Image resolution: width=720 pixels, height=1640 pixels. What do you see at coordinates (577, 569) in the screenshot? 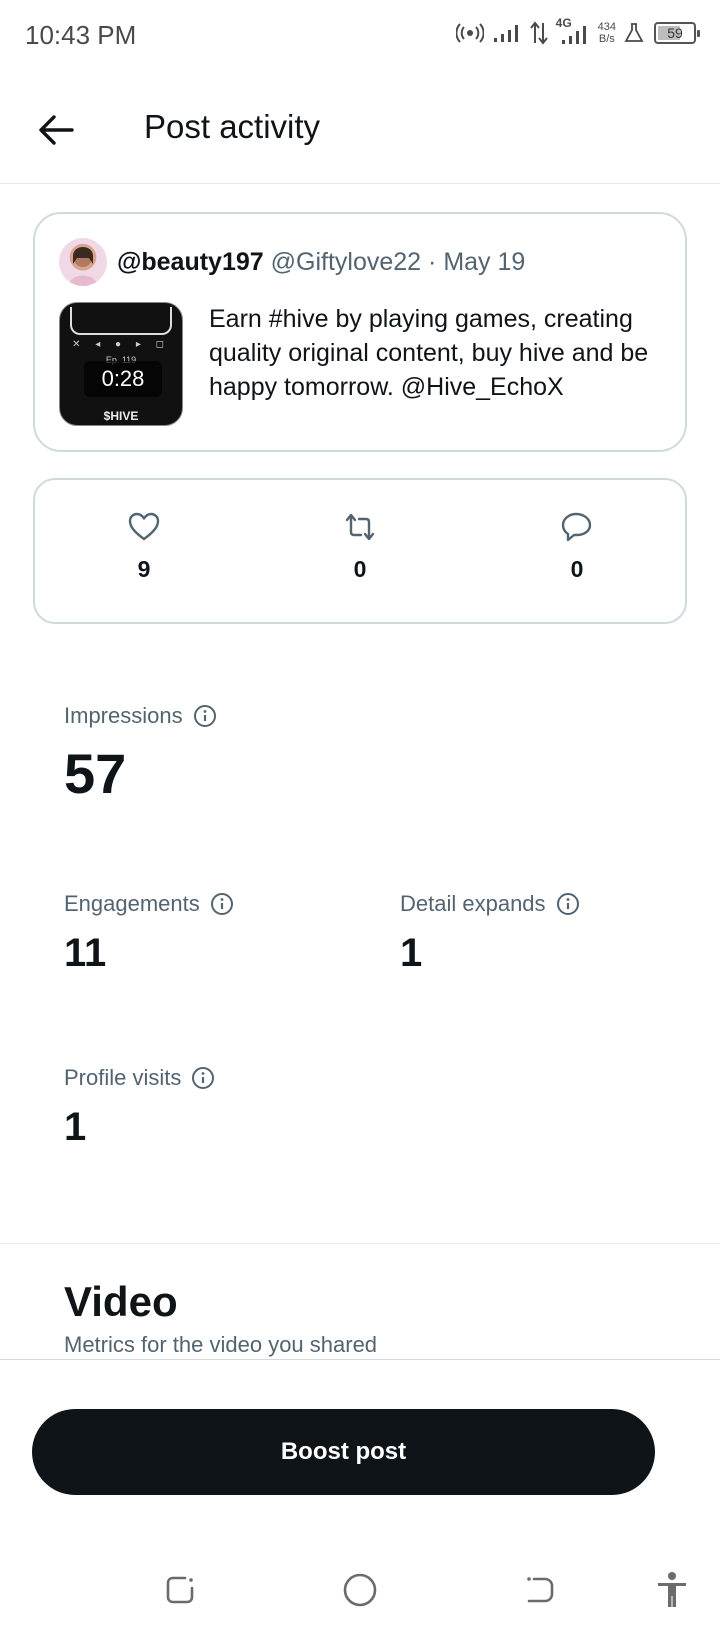
I see `replies-count: 0` at bounding box center [577, 569].